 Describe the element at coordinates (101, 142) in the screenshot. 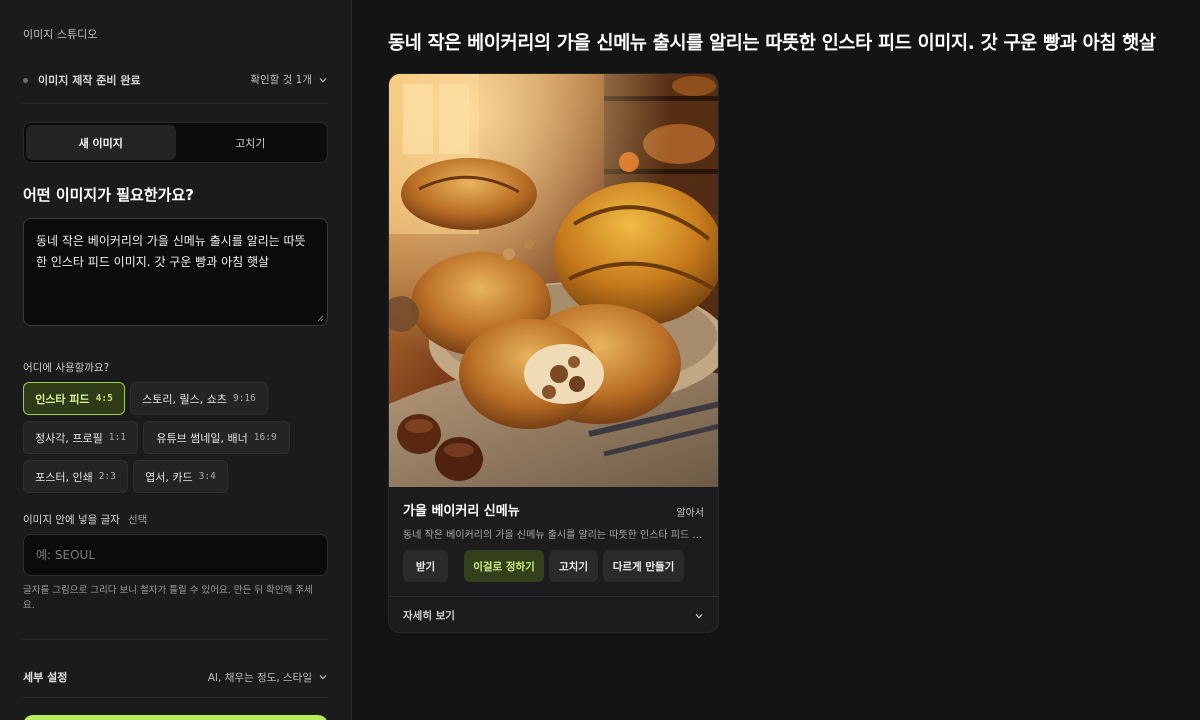

I see `tab-new-image: 새 이미지` at that location.